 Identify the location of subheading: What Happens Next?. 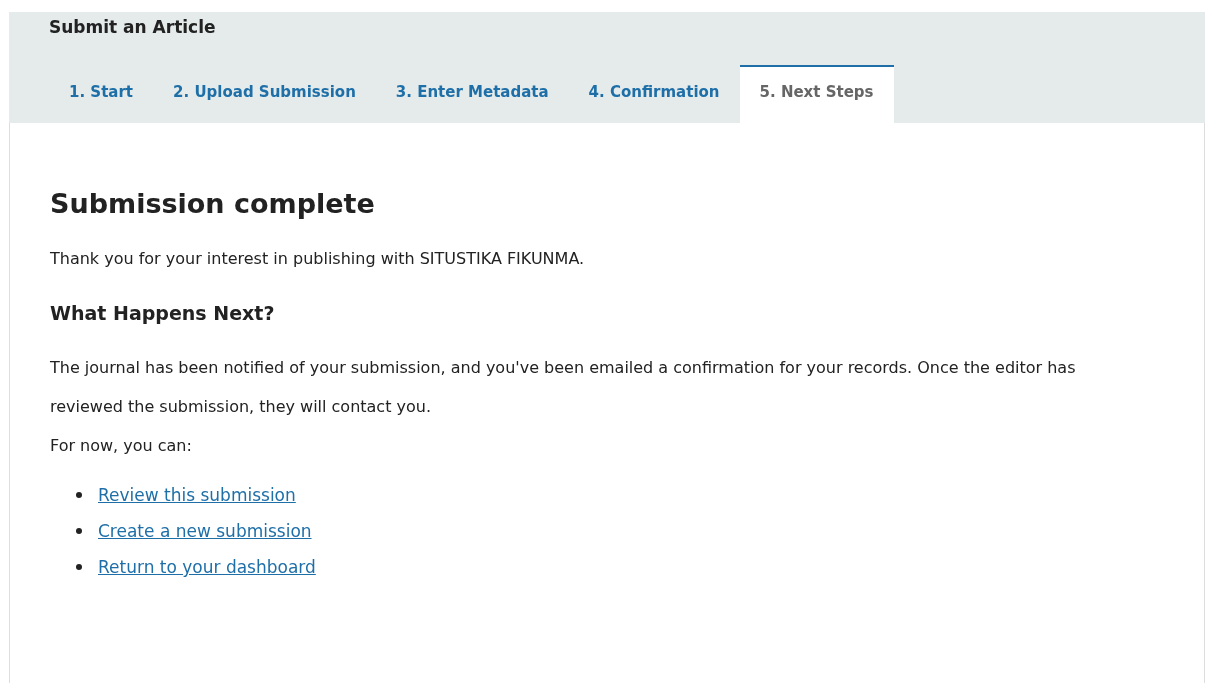
(163, 313).